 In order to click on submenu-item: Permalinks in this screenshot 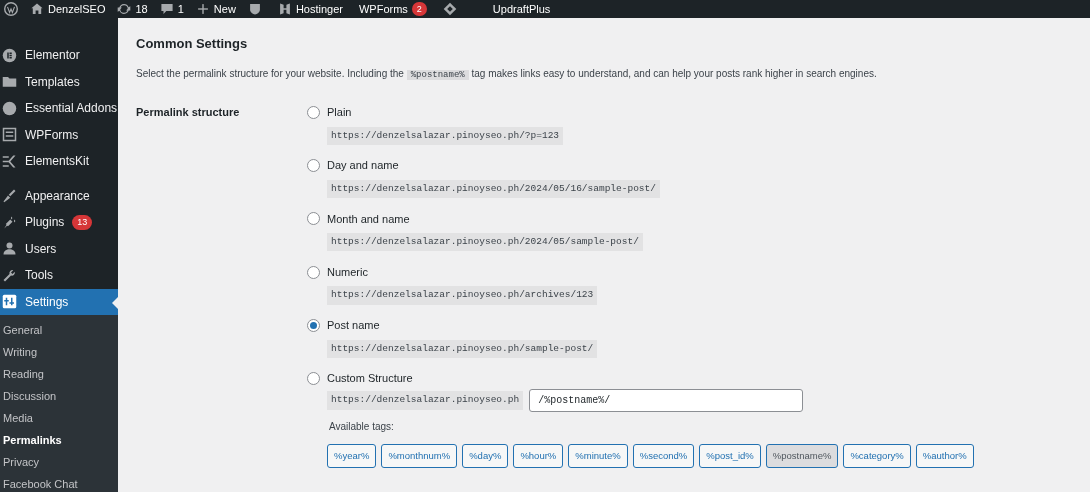, I will do `click(59, 440)`.